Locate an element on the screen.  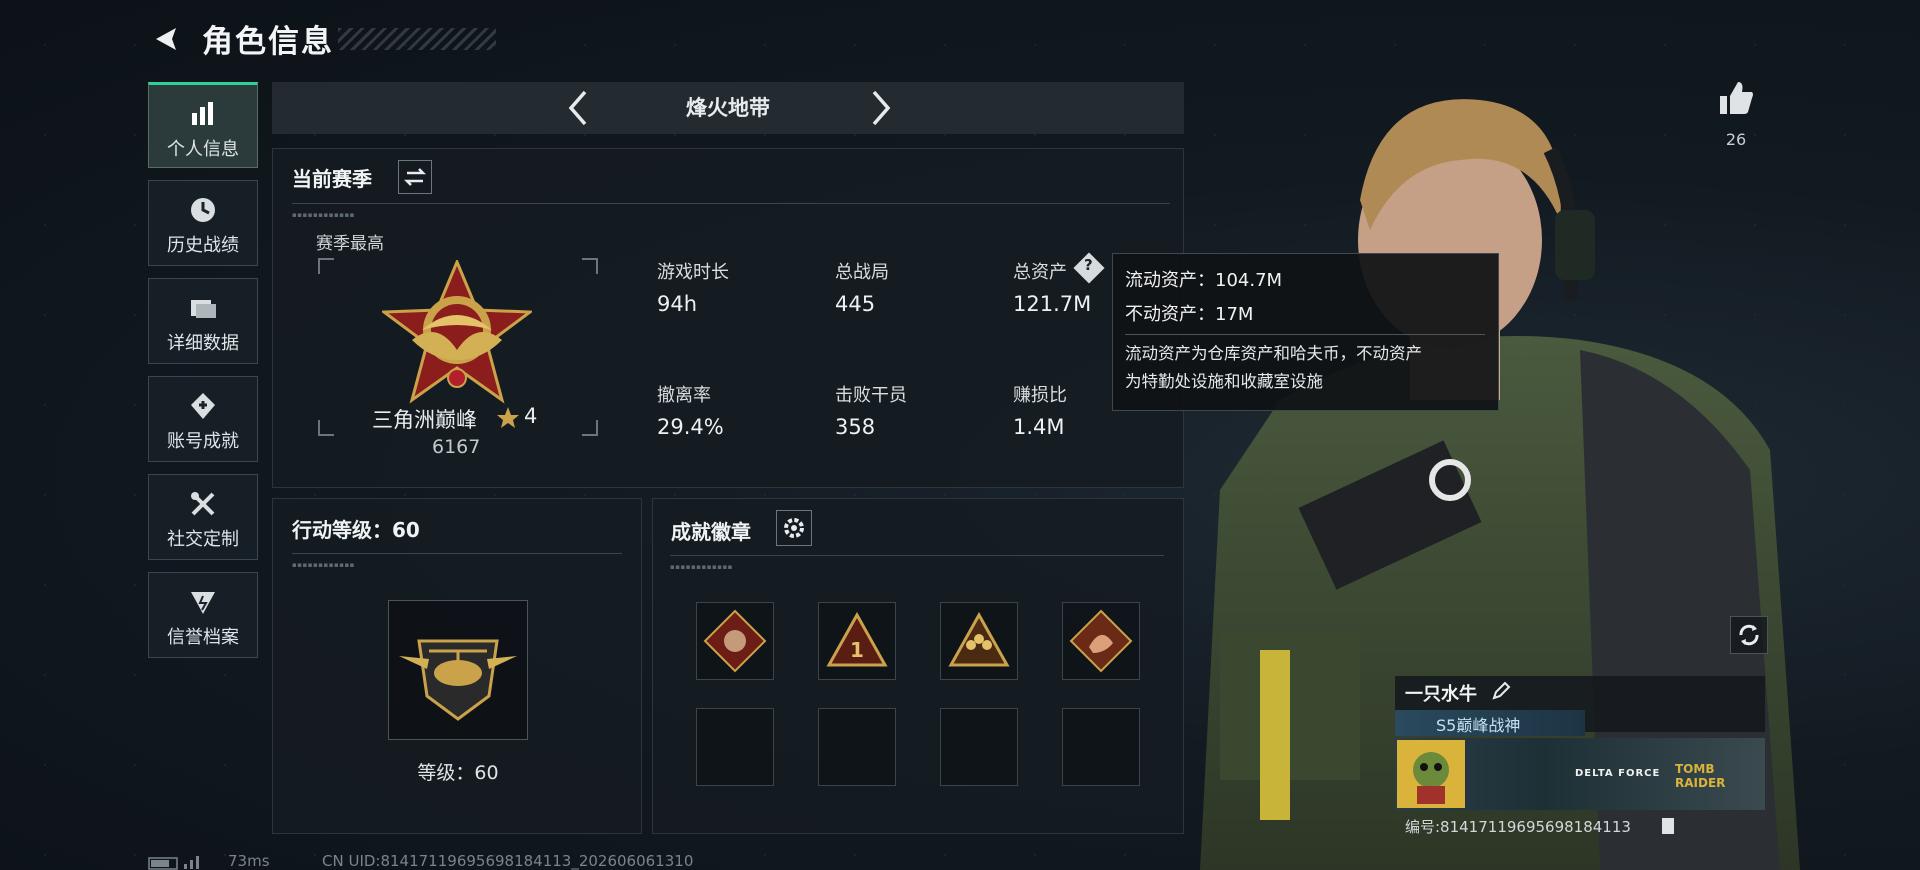
season-divider is located at coordinates (731, 203).